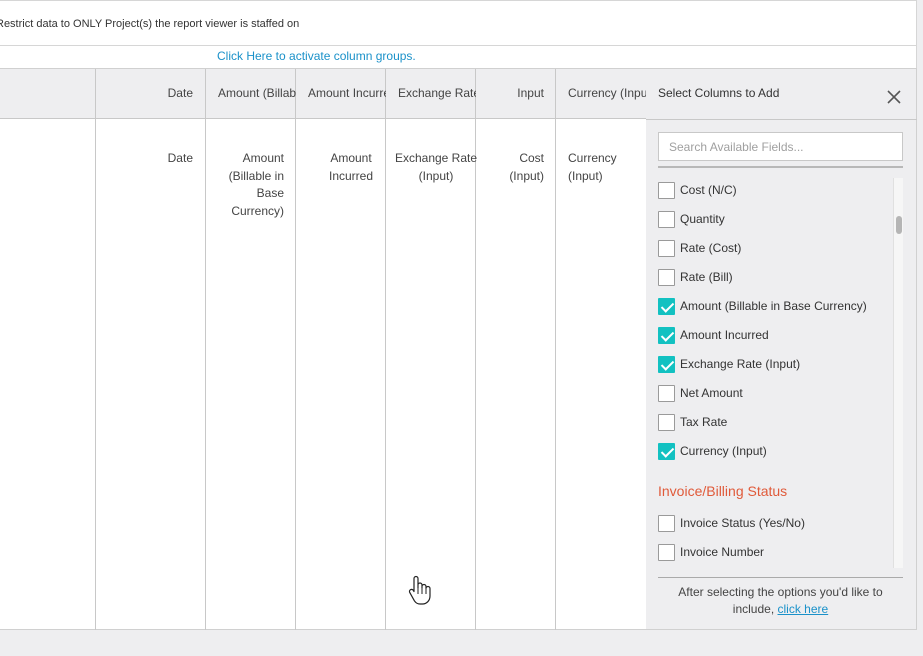 This screenshot has width=923, height=656. What do you see at coordinates (704, 422) in the screenshot?
I see `field-option-label: Tax Rate` at bounding box center [704, 422].